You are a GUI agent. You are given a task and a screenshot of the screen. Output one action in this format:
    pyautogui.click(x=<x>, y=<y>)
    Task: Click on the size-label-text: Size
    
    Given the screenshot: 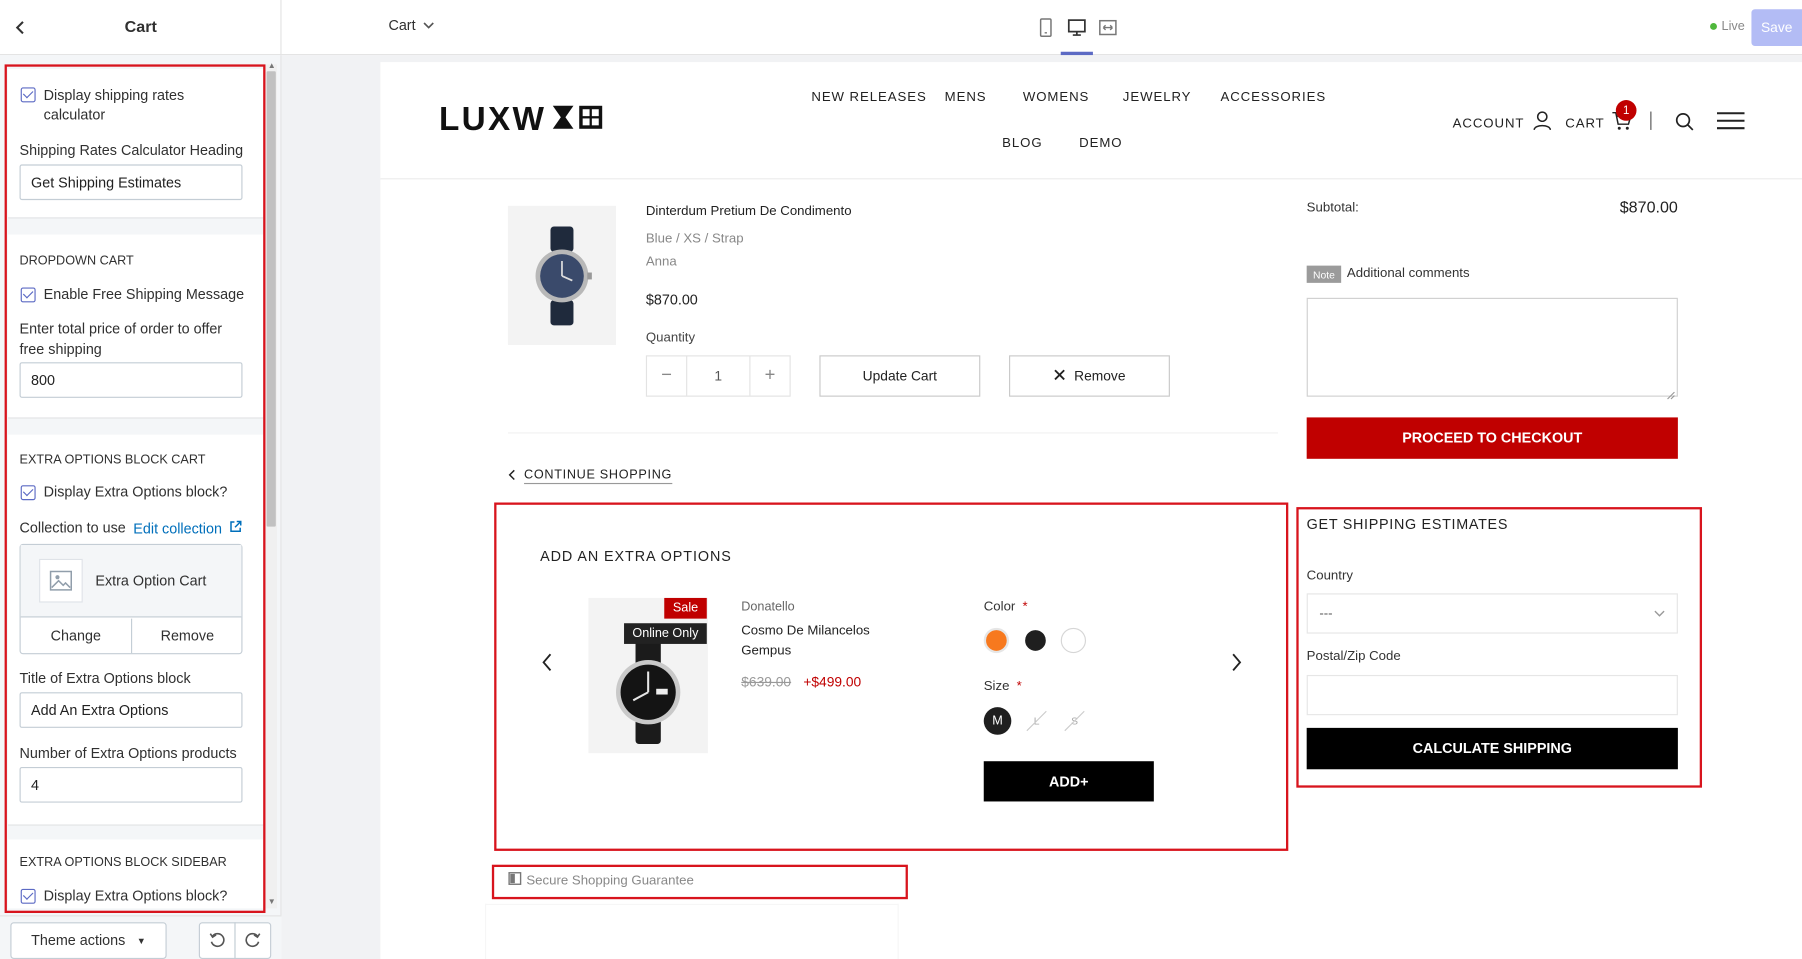 What is the action you would take?
    pyautogui.click(x=996, y=686)
    